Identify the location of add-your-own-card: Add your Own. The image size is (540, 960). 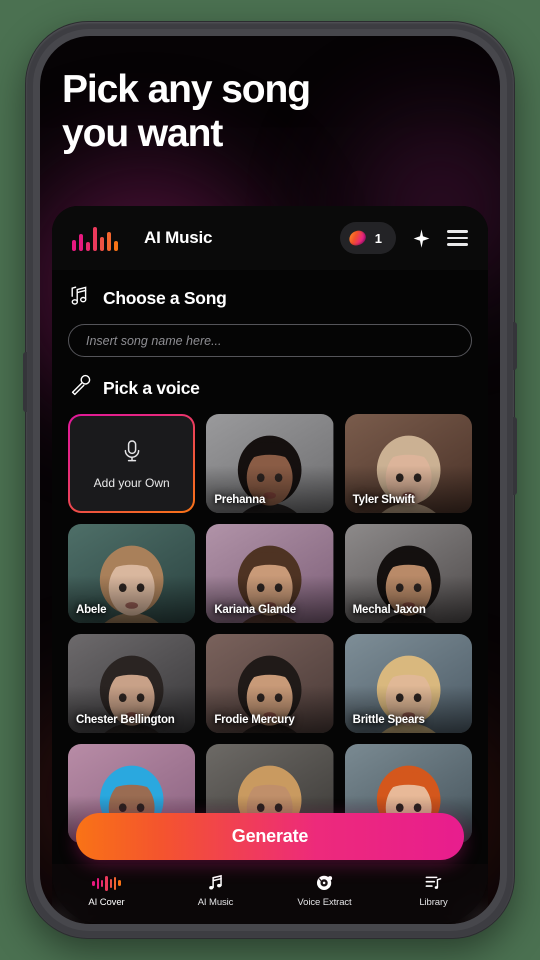
(132, 463).